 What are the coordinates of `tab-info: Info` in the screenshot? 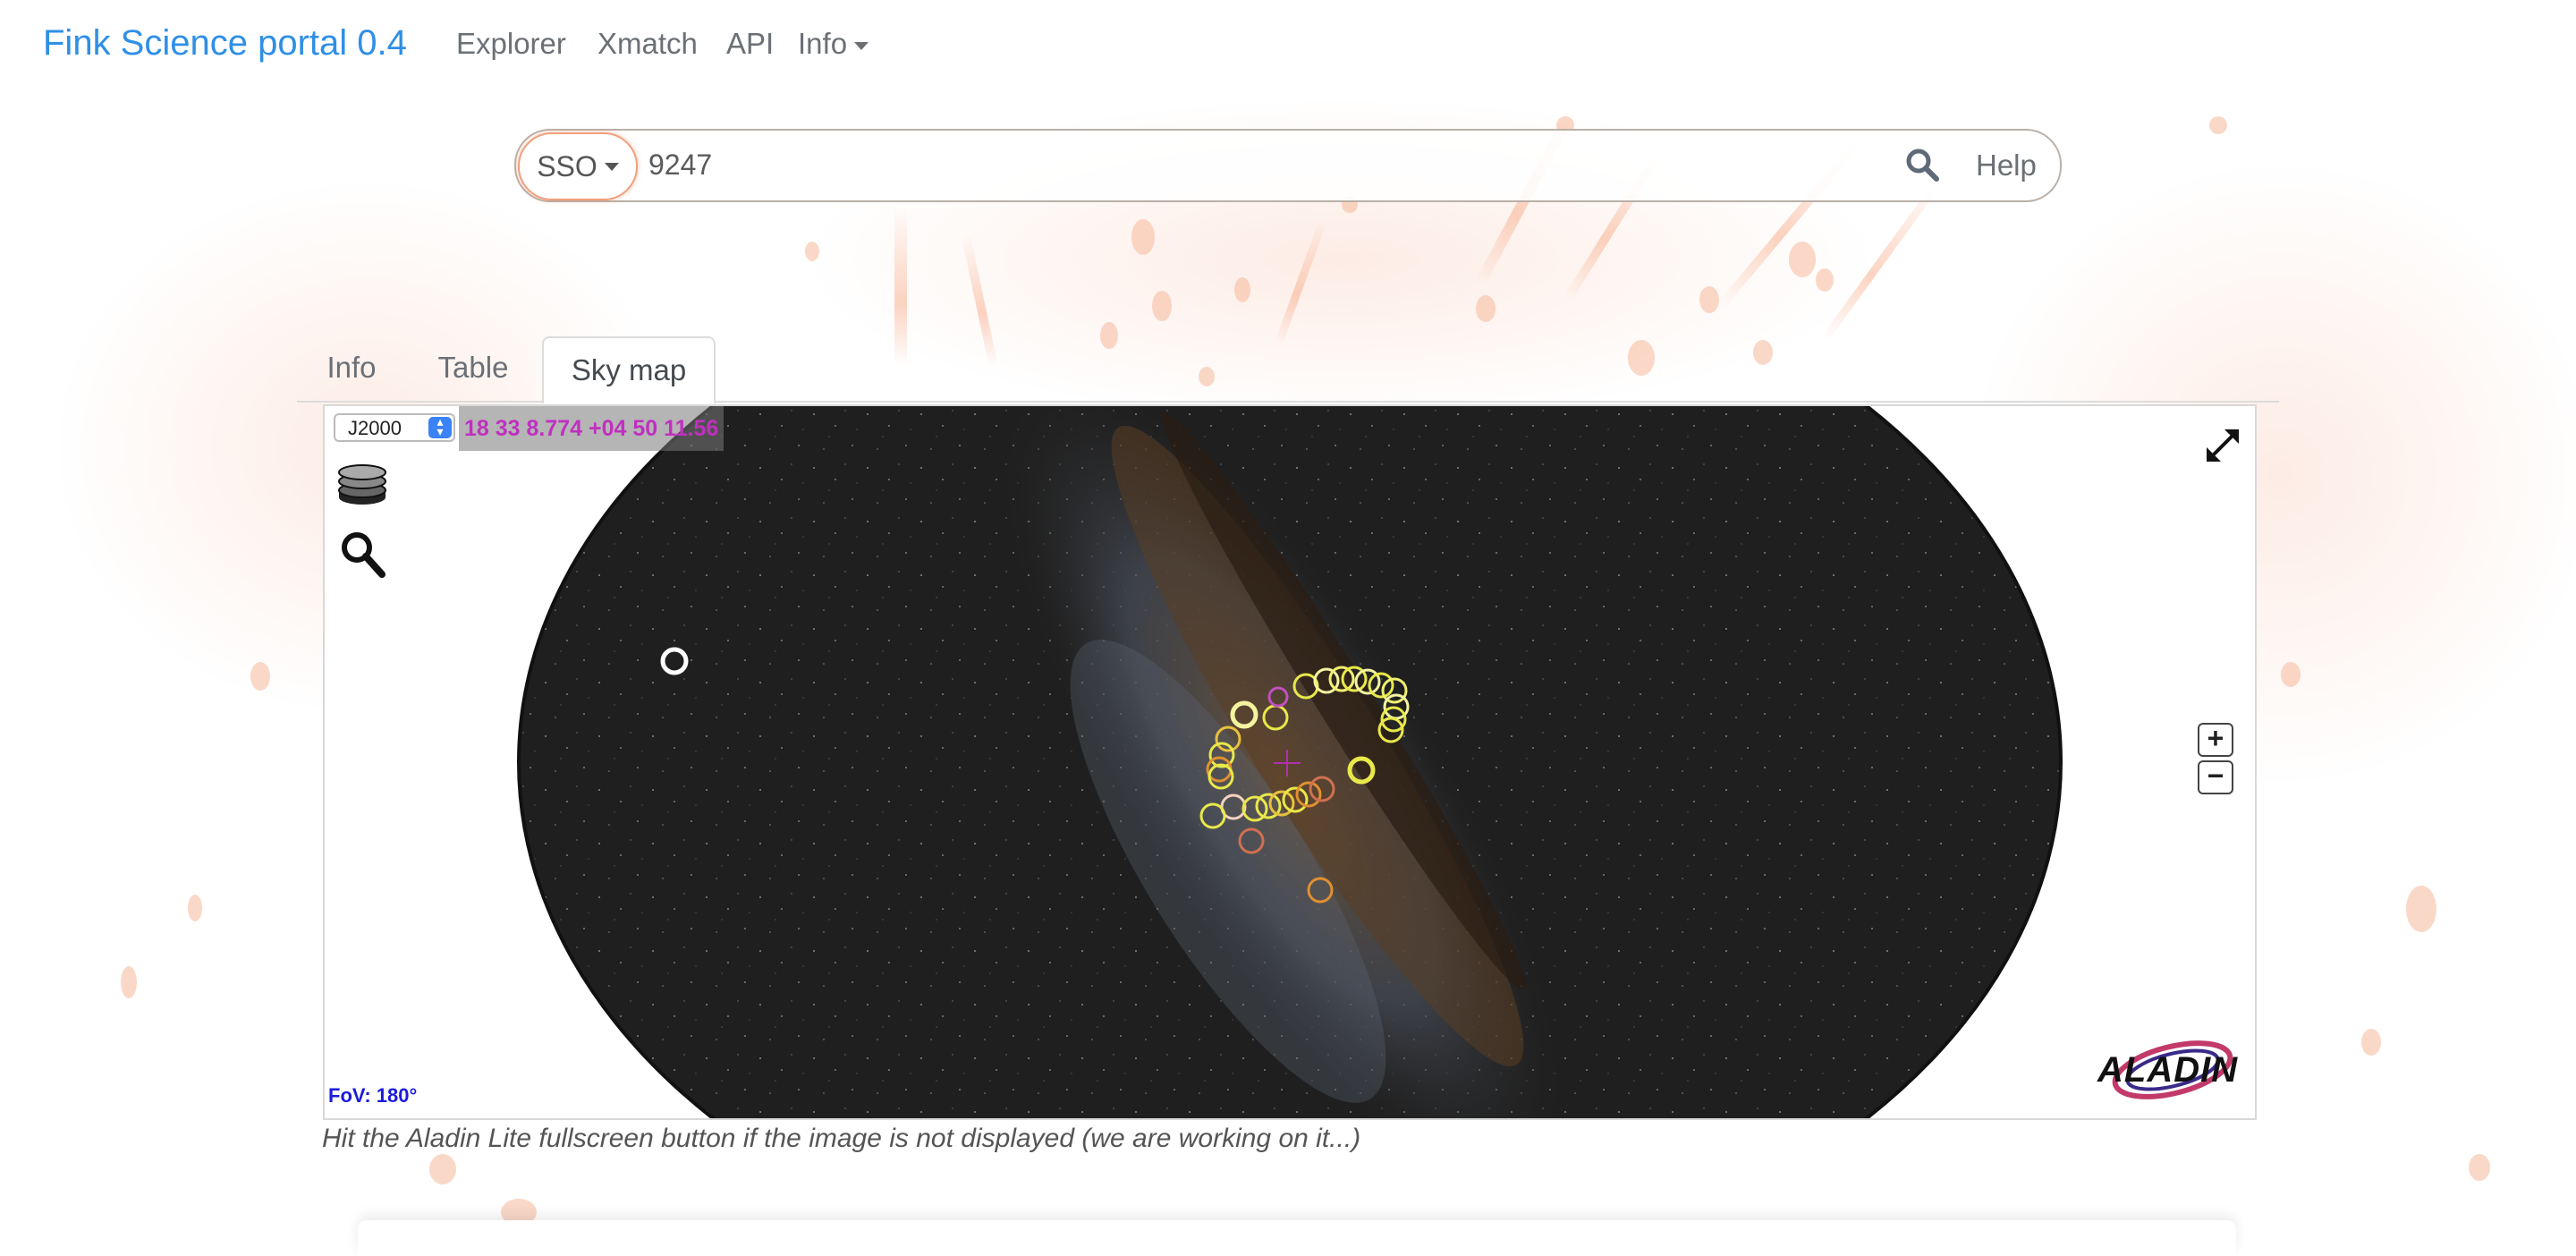 It's located at (351, 367).